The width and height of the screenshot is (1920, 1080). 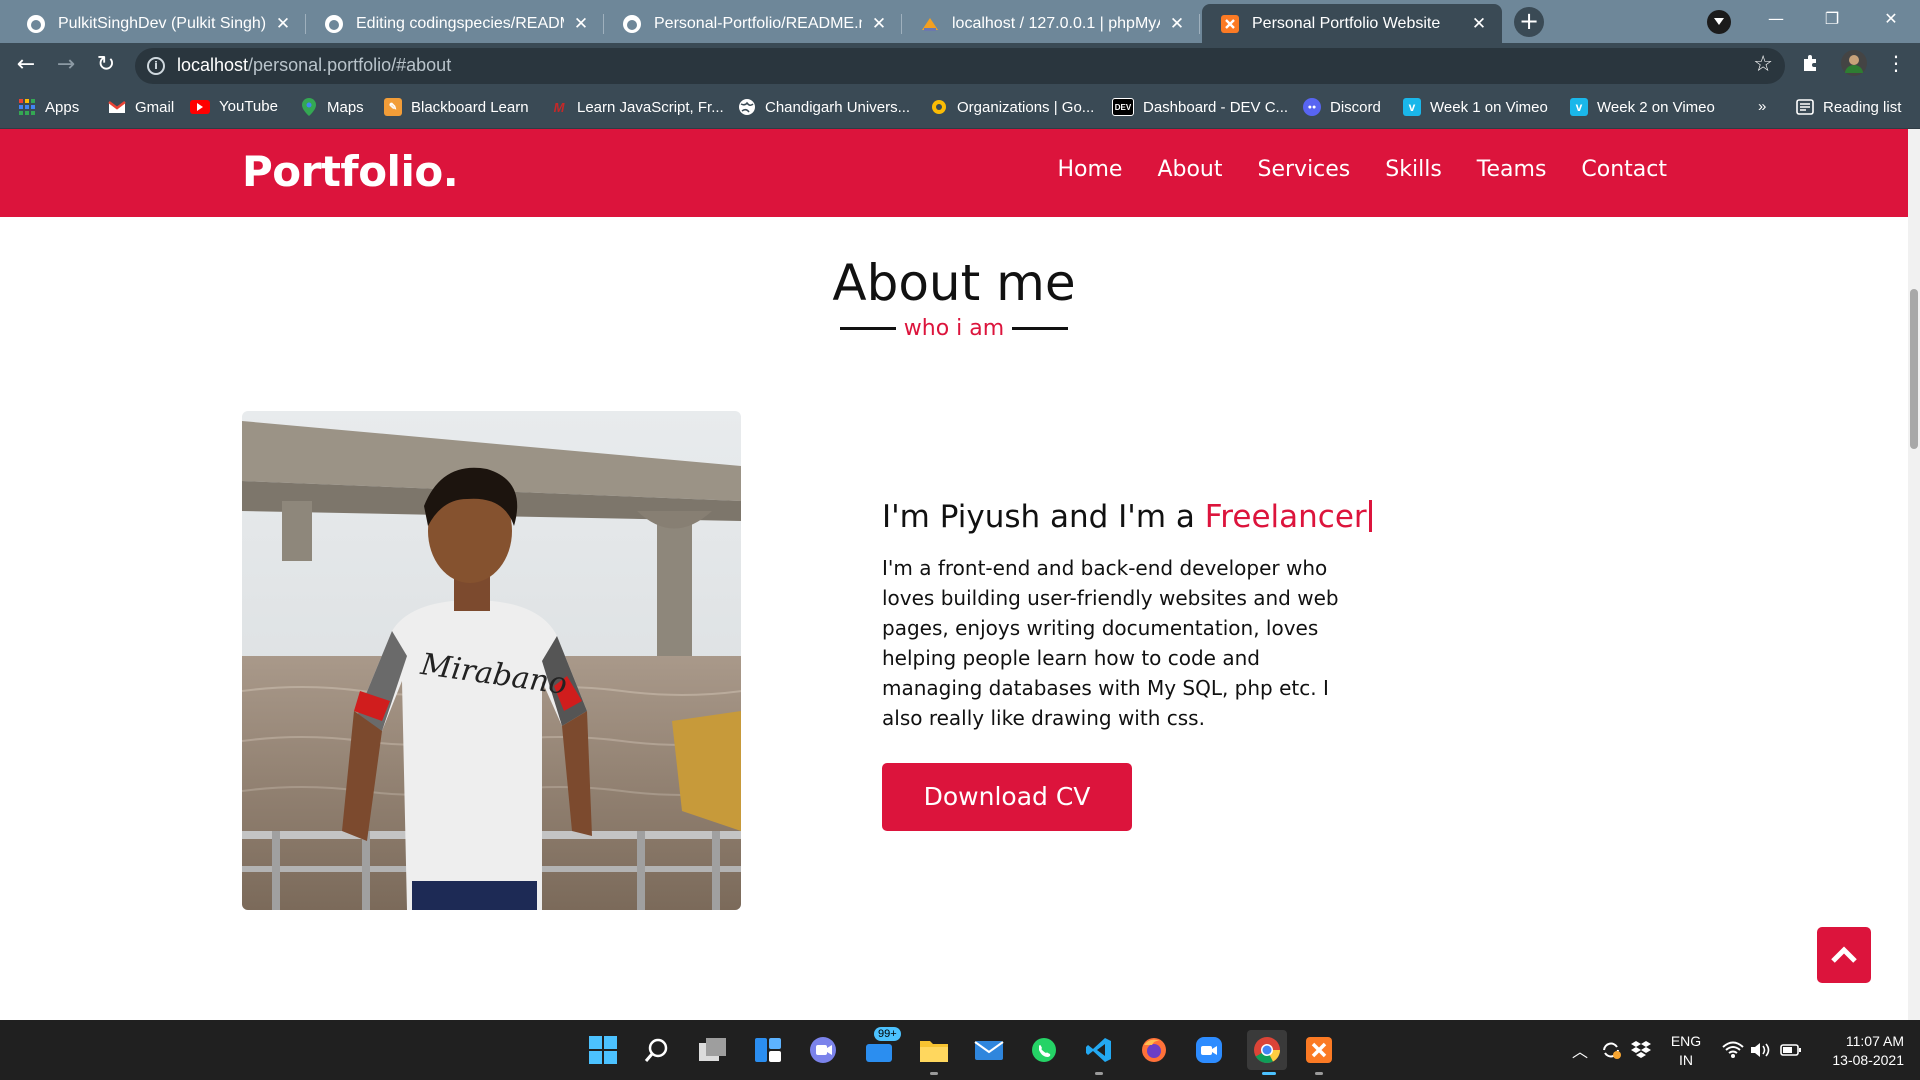 I want to click on whatsapp-icon, so click(x=1044, y=1050).